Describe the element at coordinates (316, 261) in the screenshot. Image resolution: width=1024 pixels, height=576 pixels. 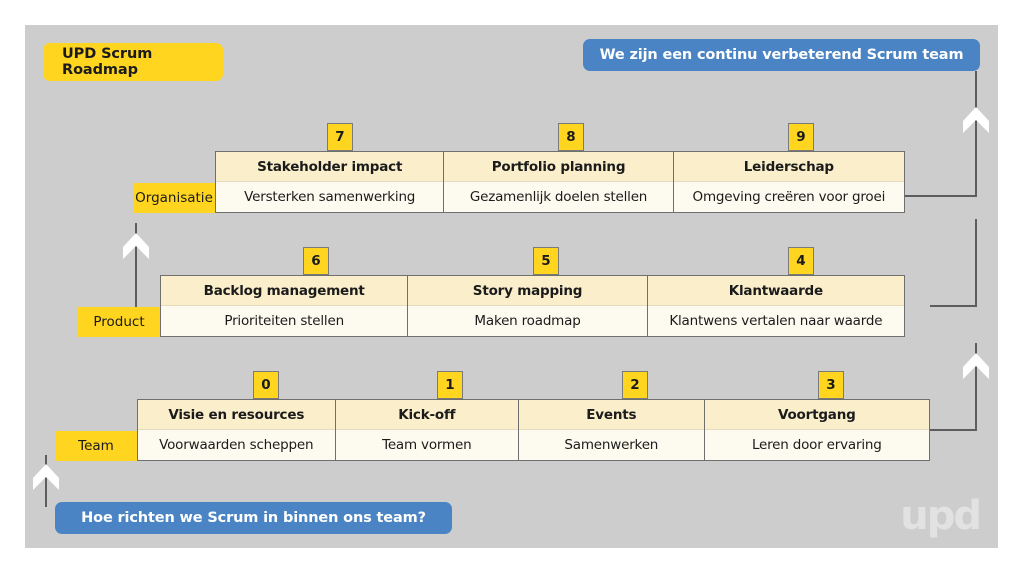
I see `phase-number-badge: 6` at that location.